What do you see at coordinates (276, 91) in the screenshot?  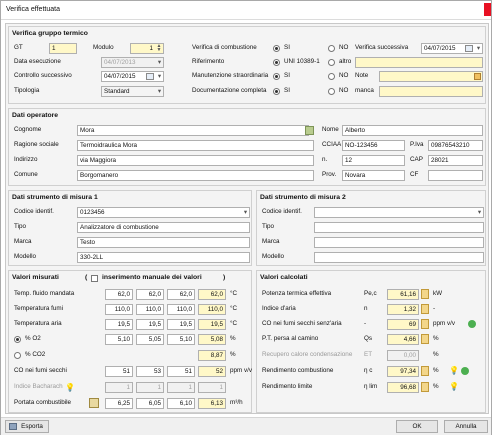 I see `documentazione-si-radio` at bounding box center [276, 91].